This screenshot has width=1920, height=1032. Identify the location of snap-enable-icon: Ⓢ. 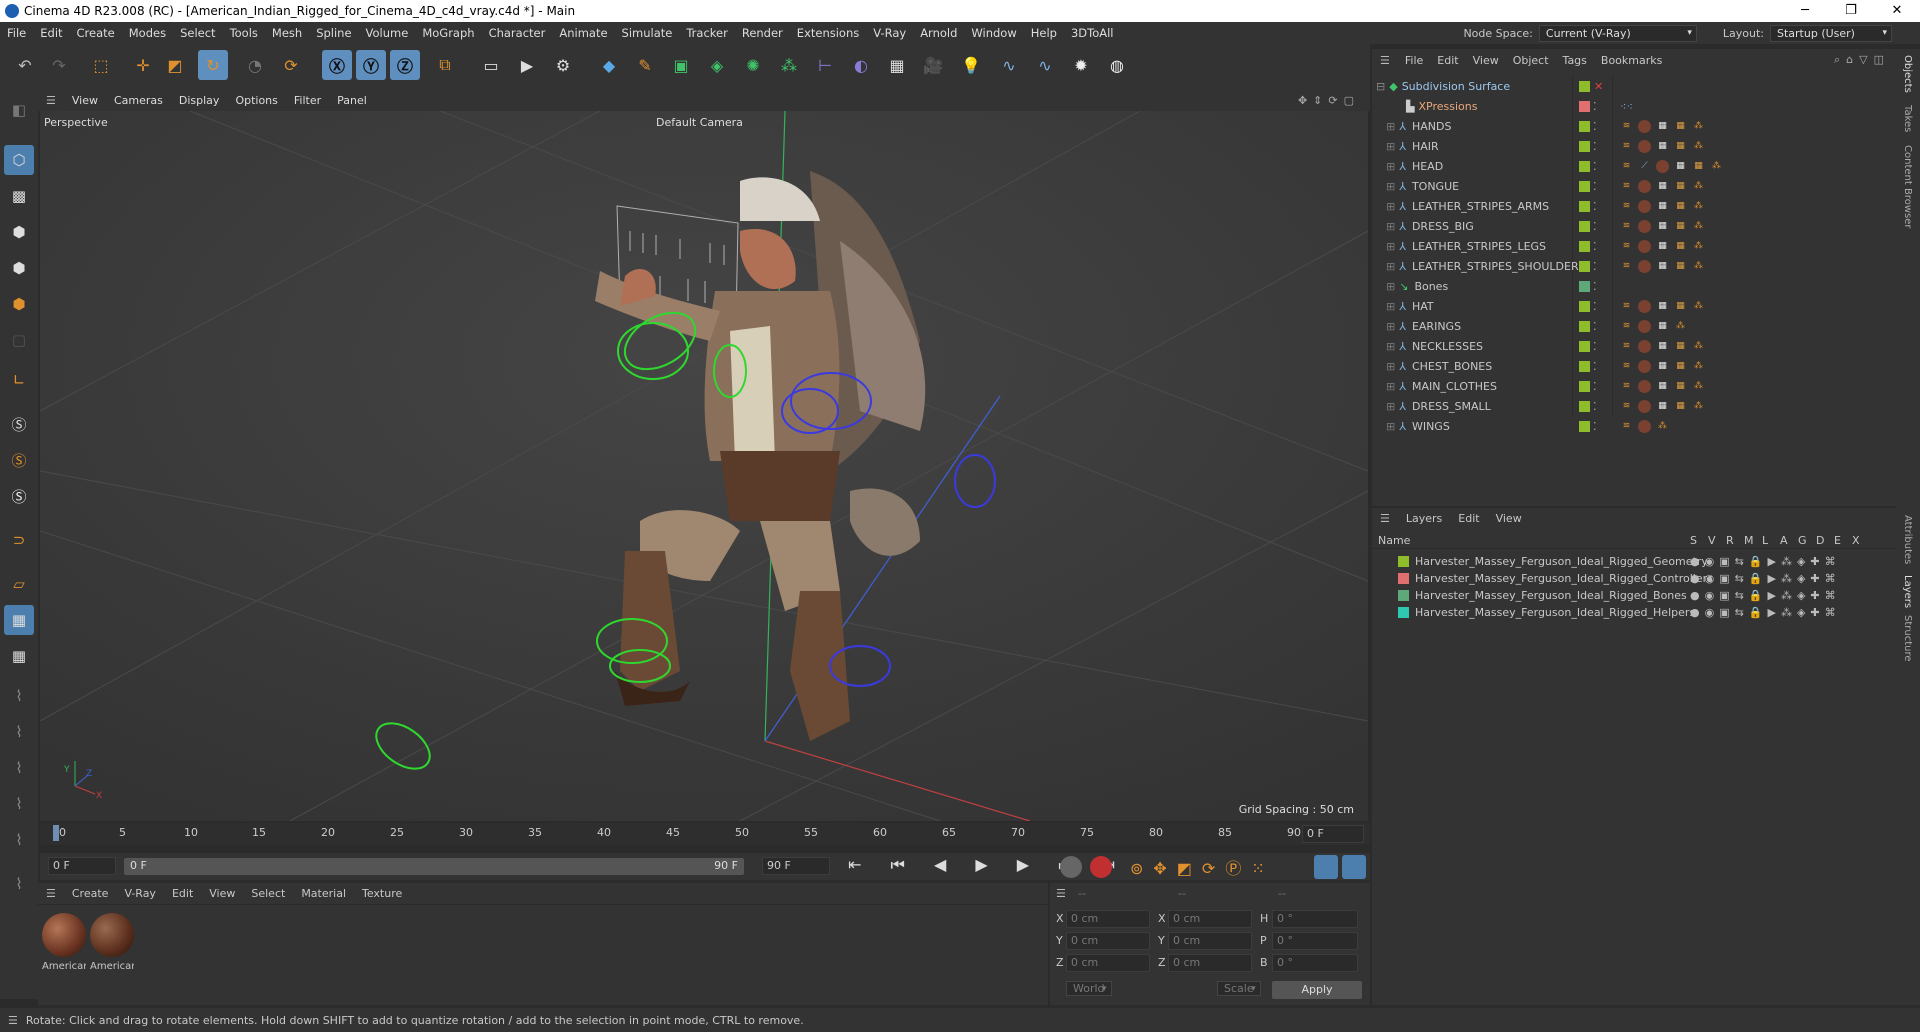
(19, 496).